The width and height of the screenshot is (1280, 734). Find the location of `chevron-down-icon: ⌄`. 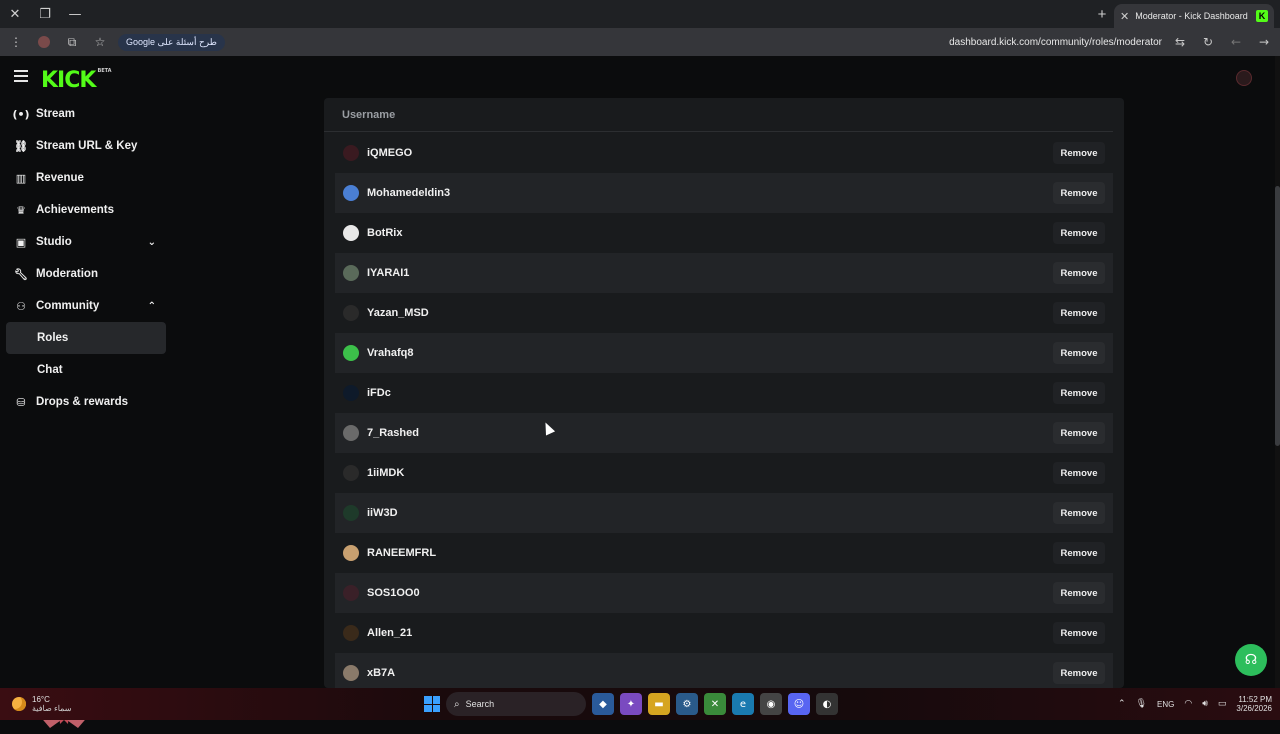

chevron-down-icon: ⌄ is located at coordinates (152, 242).